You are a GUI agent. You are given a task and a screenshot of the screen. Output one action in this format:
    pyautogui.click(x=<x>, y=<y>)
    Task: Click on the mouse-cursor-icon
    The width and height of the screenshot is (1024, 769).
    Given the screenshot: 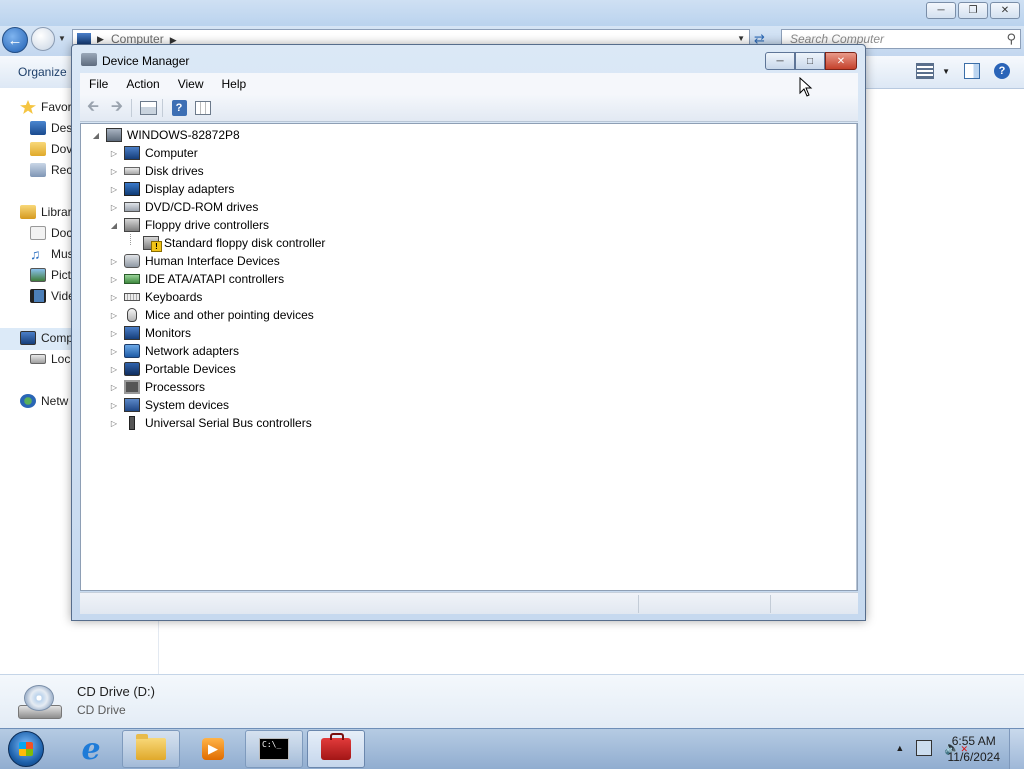 What is the action you would take?
    pyautogui.click(x=806, y=87)
    